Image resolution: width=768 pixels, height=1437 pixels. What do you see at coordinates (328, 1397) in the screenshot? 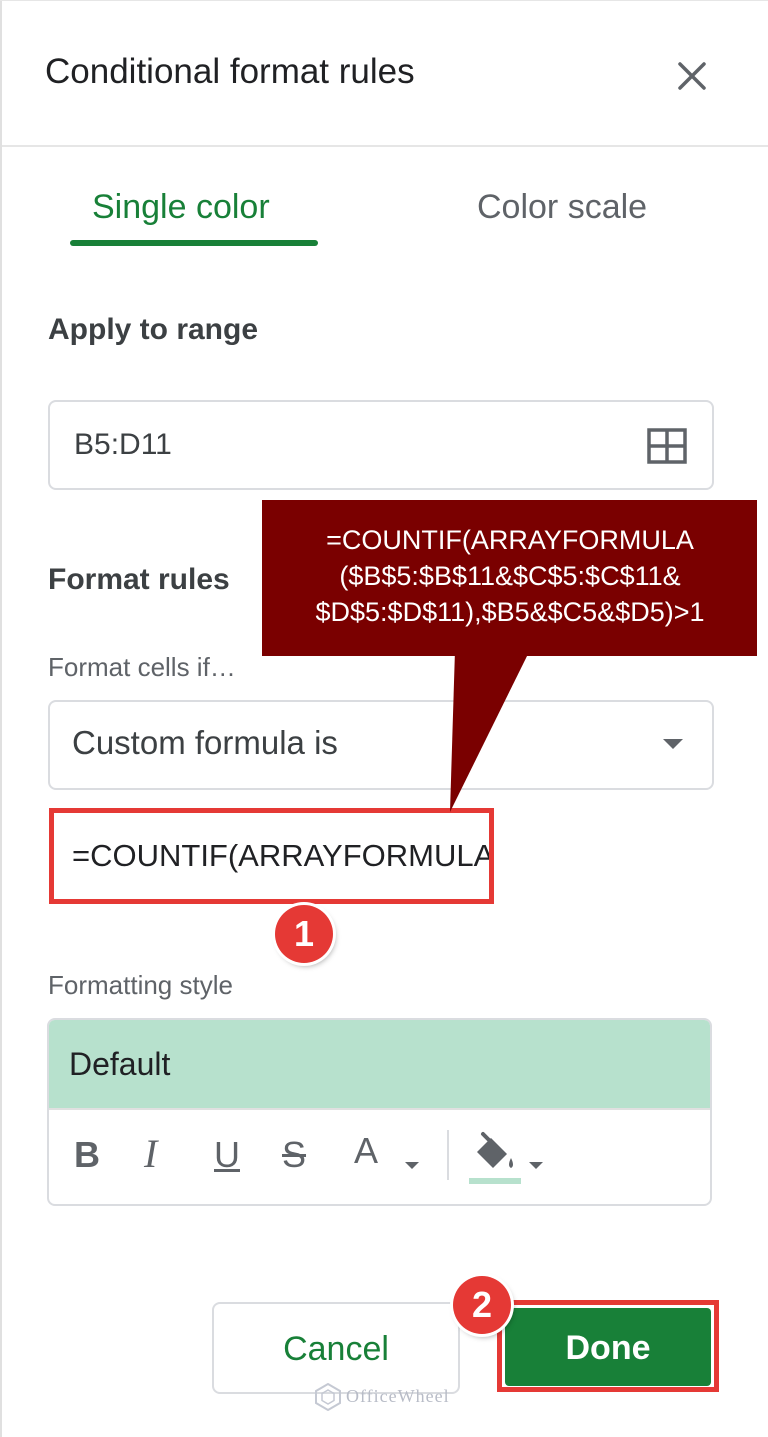
I see `watermark-logo-icon` at bounding box center [328, 1397].